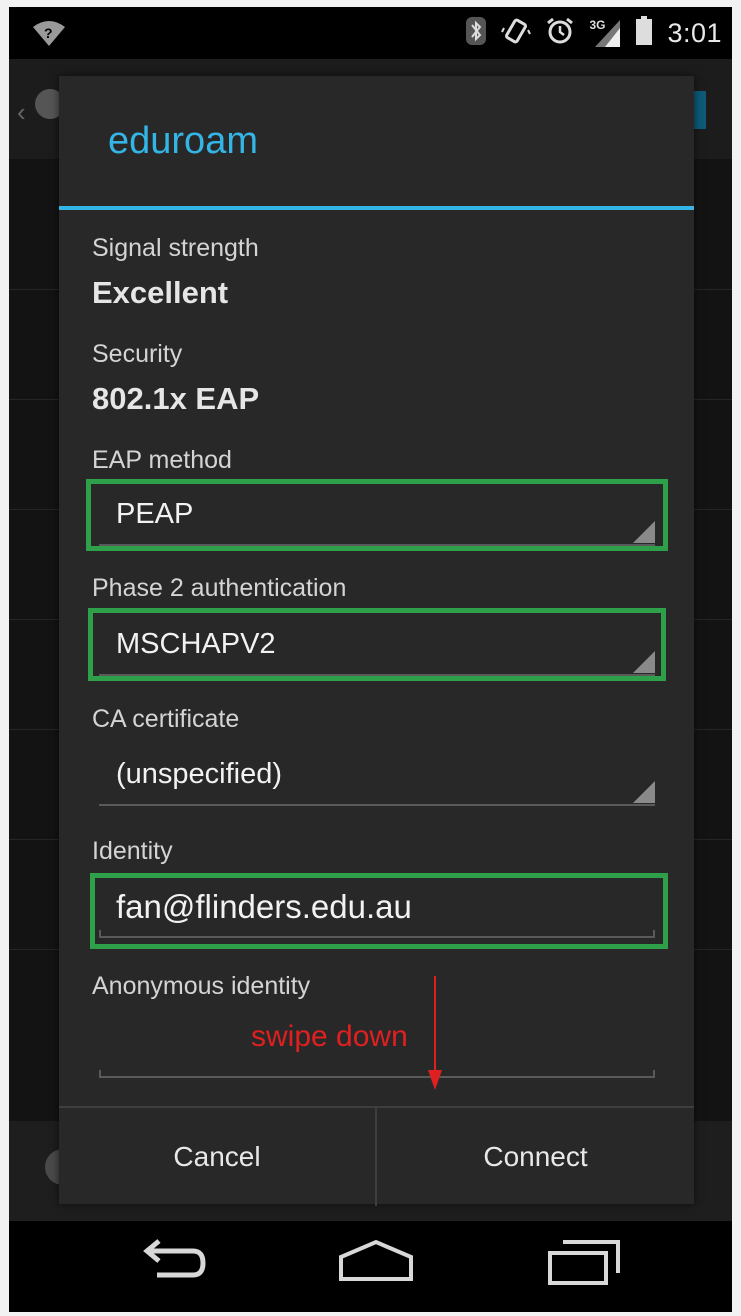 This screenshot has width=741, height=1316. What do you see at coordinates (132, 851) in the screenshot?
I see `identity-label: Identity` at bounding box center [132, 851].